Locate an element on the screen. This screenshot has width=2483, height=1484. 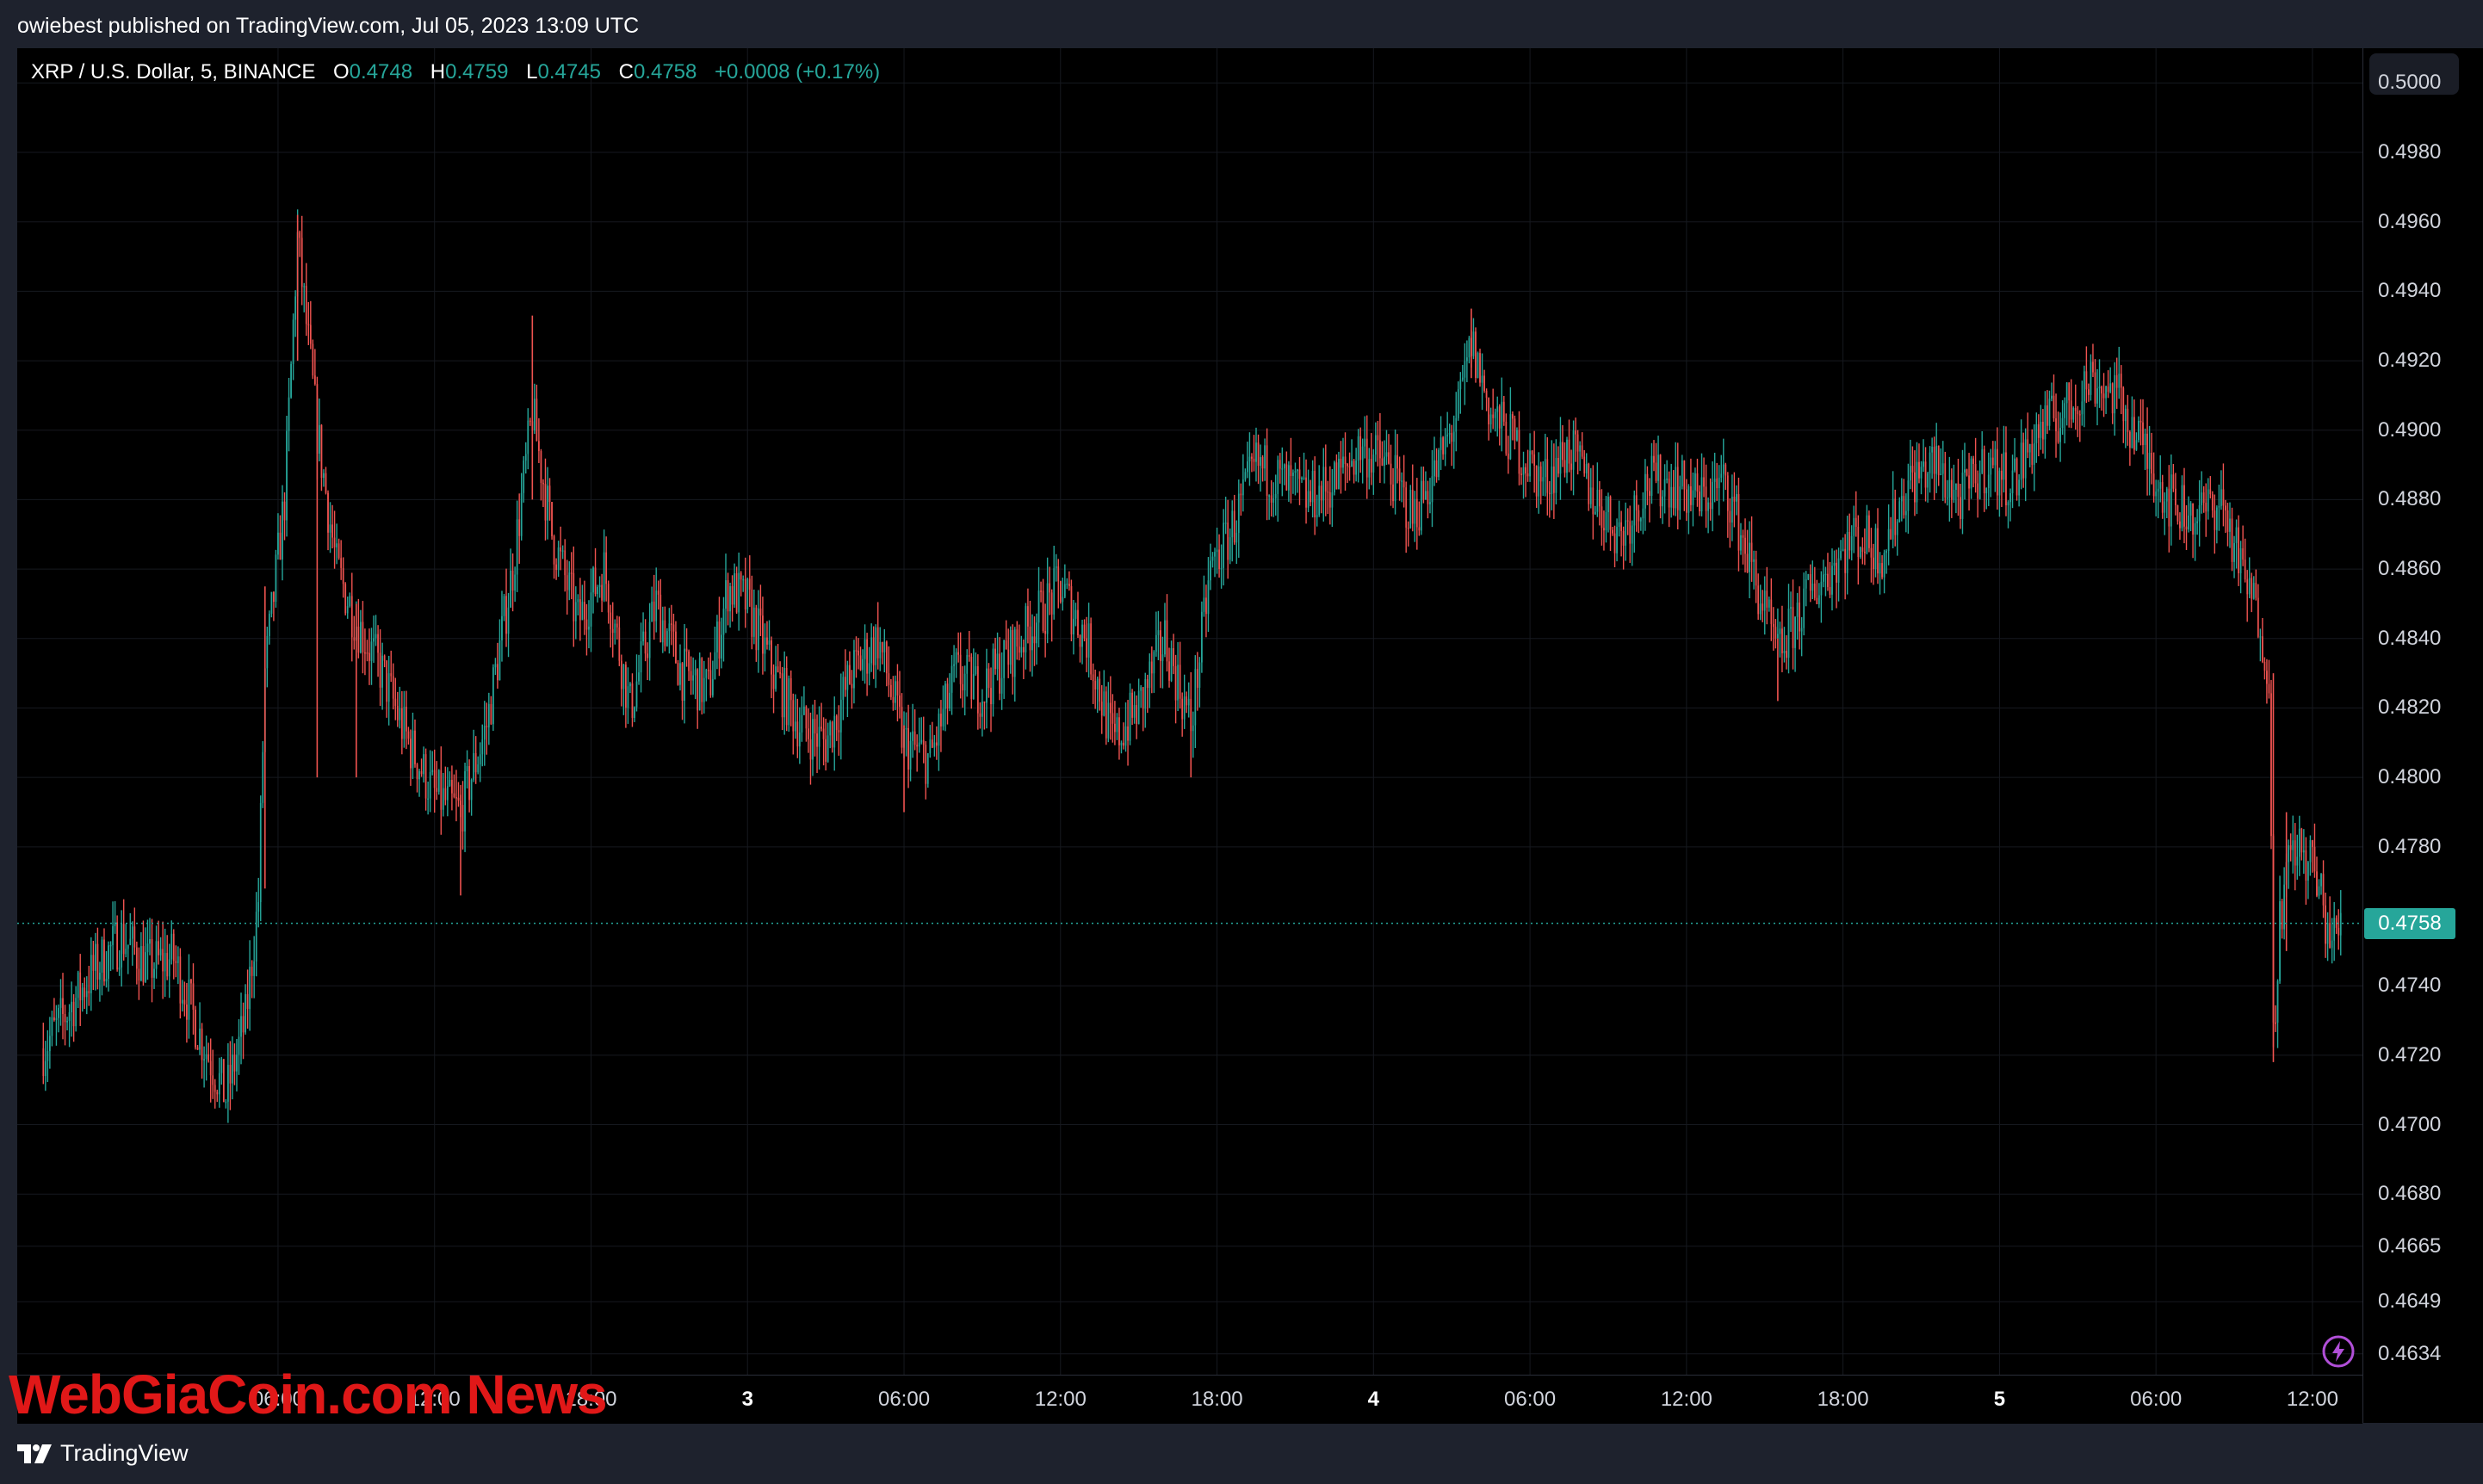
low-label: L is located at coordinates (532, 71).